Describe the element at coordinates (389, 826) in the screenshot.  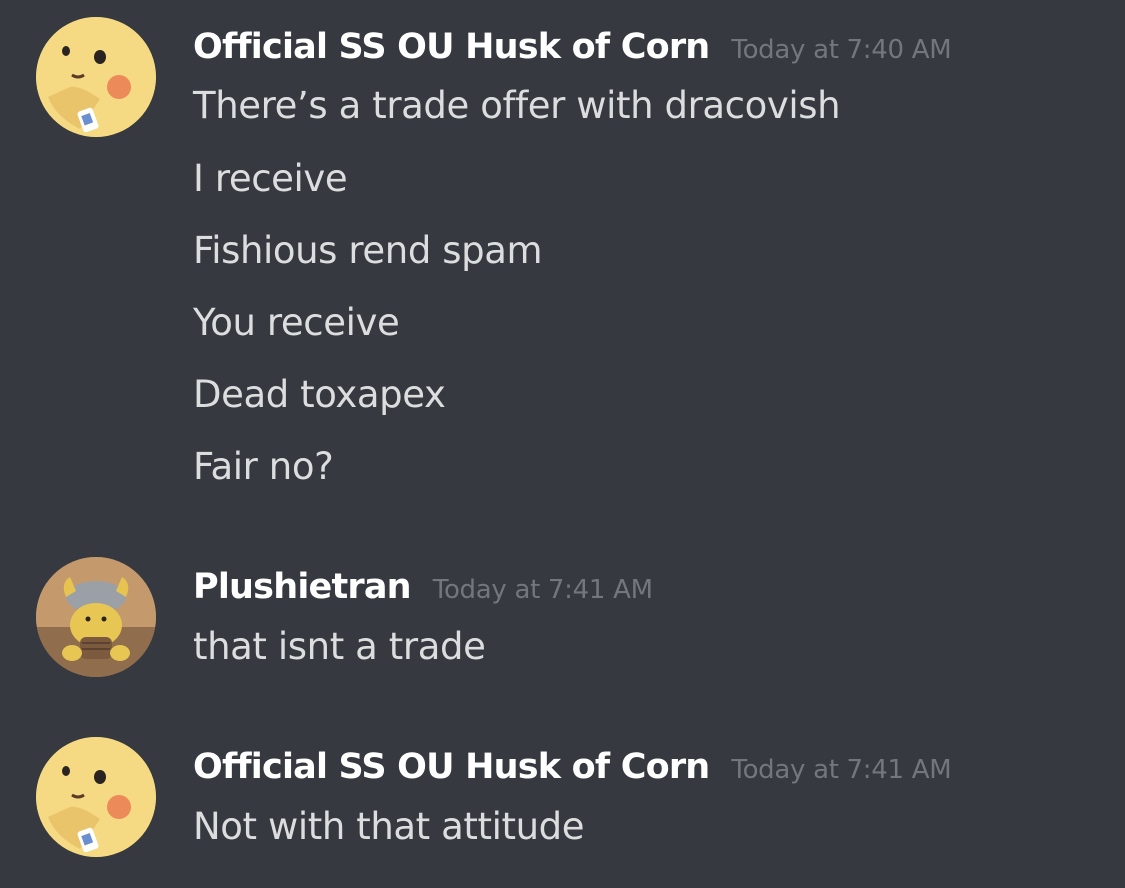
I see `message-text: Not with that attitude` at that location.